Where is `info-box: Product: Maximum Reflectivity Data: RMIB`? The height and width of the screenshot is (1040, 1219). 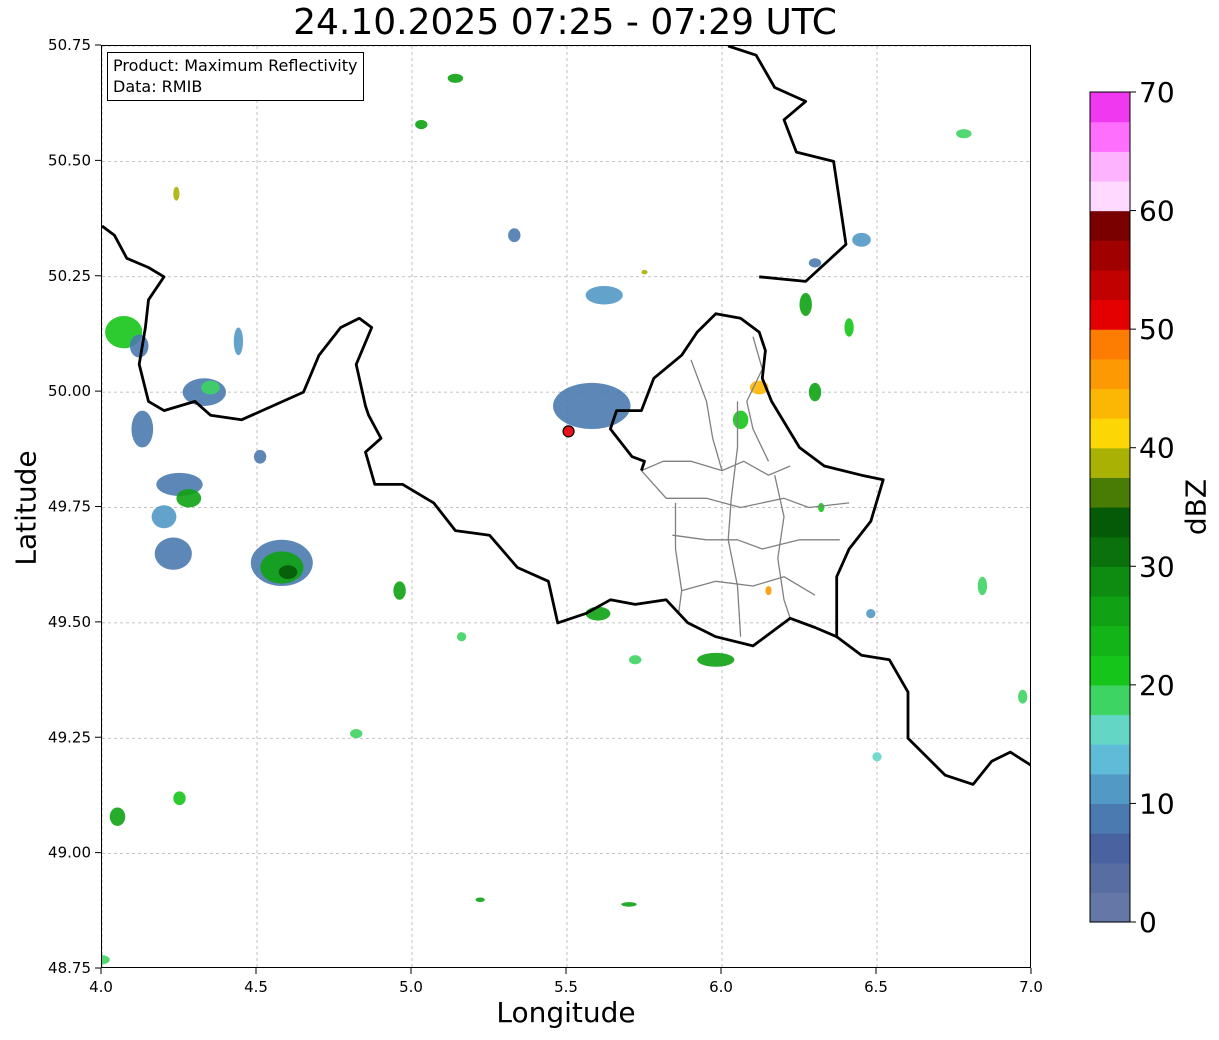
info-box: Product: Maximum Reflectivity Data: RMIB is located at coordinates (236, 76).